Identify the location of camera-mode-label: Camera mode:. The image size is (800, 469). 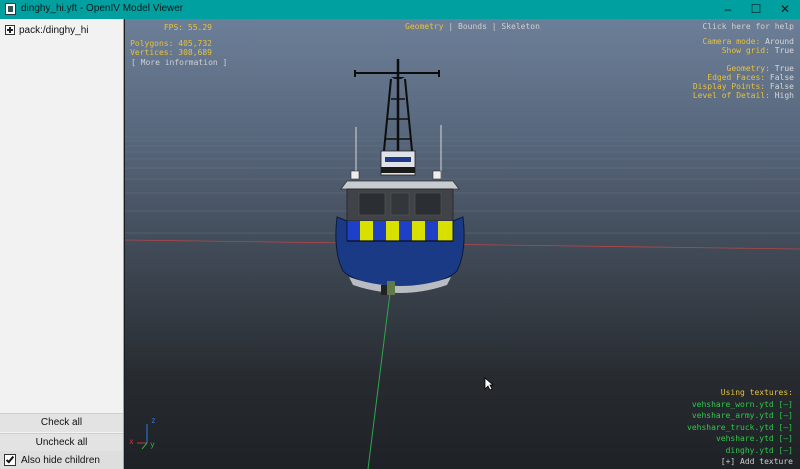
(731, 41).